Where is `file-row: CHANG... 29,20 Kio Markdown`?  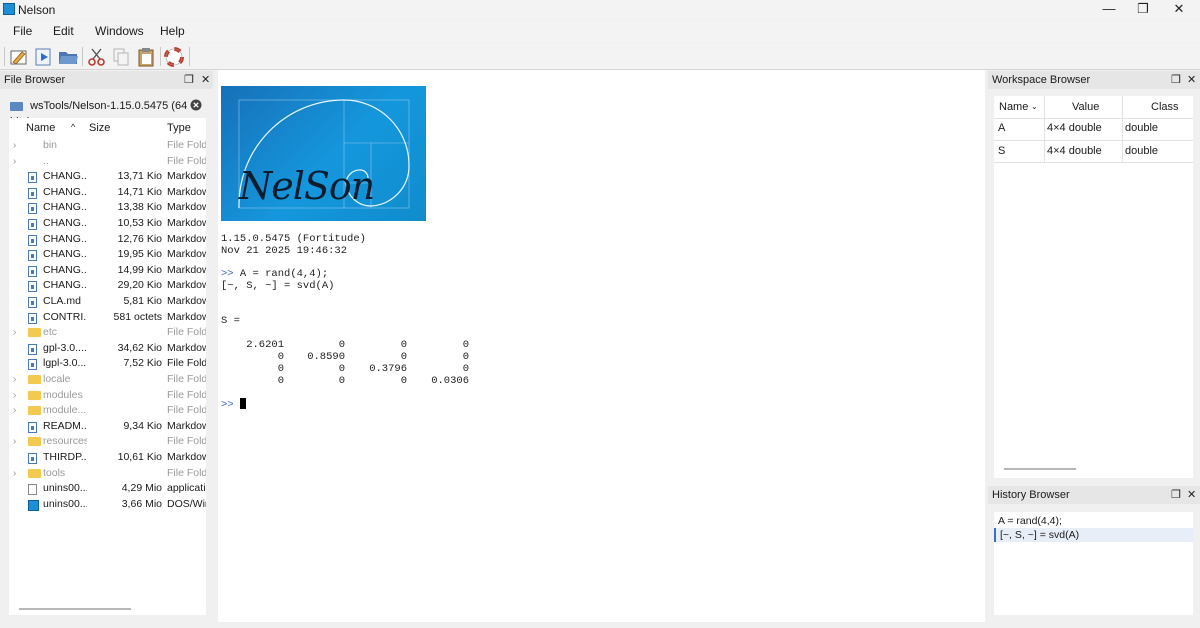
file-row: CHANG... 29,20 Kio Markdown is located at coordinates (107, 286).